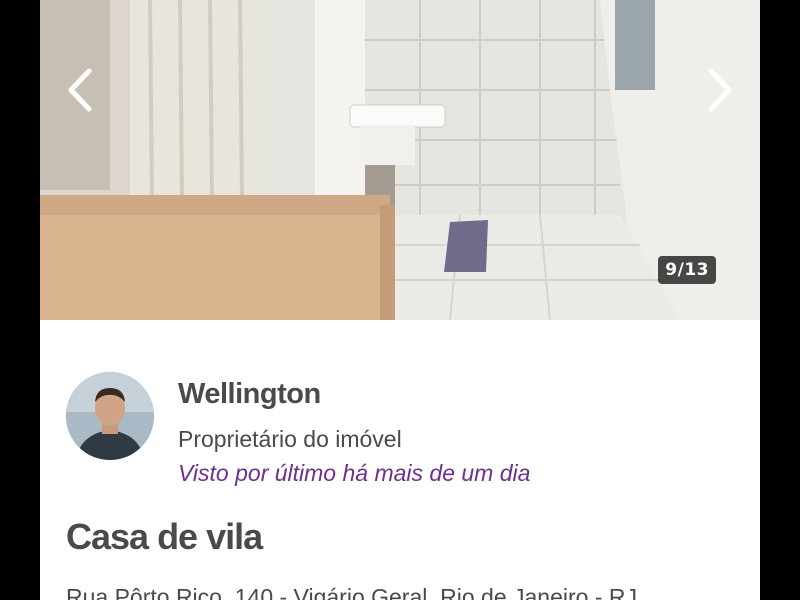  I want to click on owner-avatar, so click(110, 416).